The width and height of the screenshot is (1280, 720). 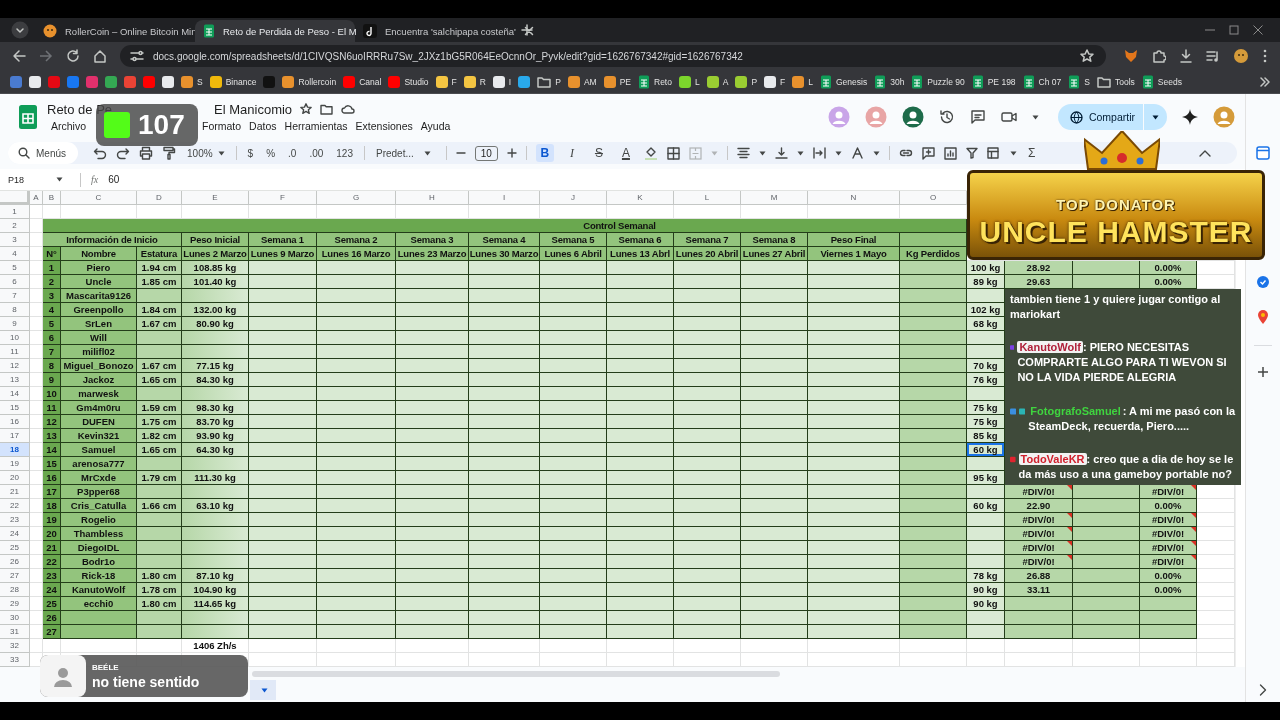 I want to click on row-header: 33, so click(x=15, y=660).